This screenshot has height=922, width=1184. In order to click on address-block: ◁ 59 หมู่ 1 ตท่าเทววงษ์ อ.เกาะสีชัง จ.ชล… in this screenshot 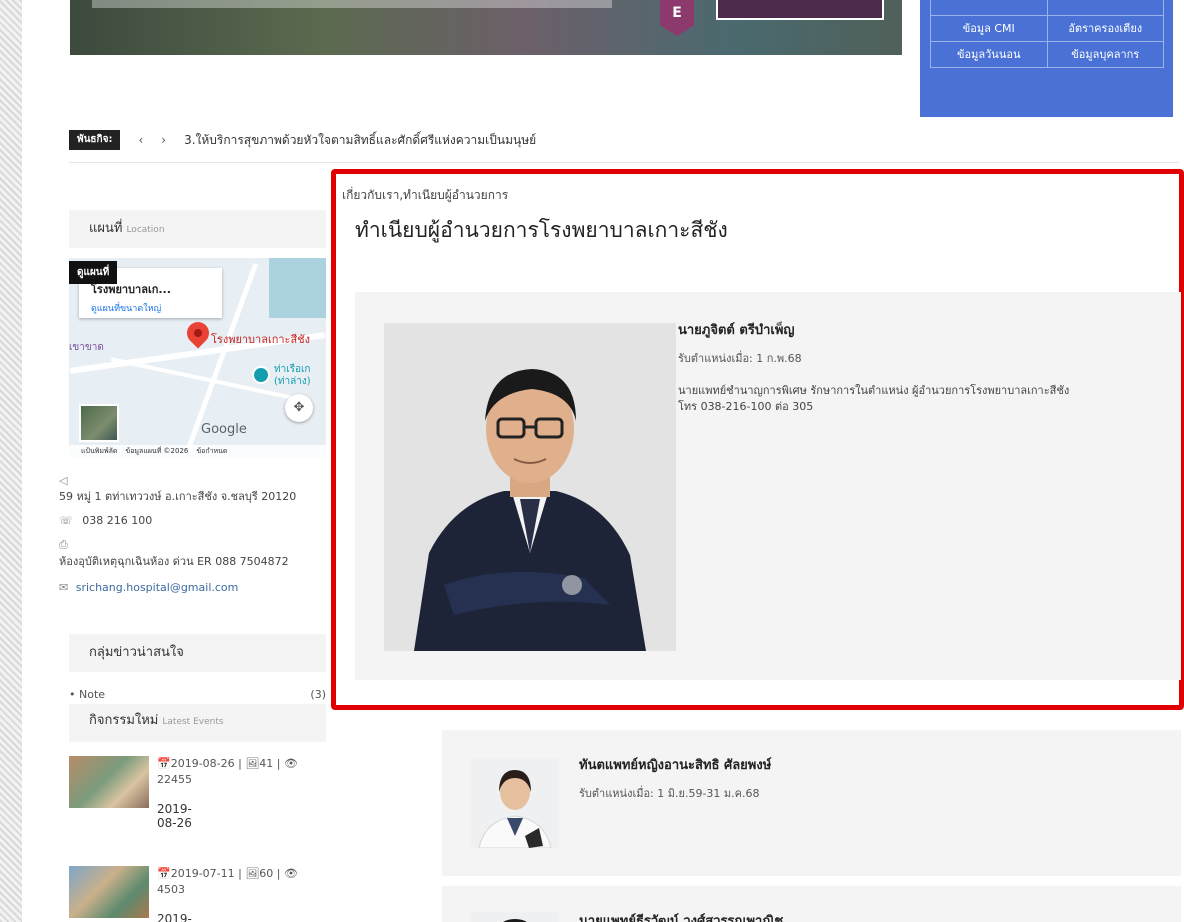, I will do `click(177, 489)`.